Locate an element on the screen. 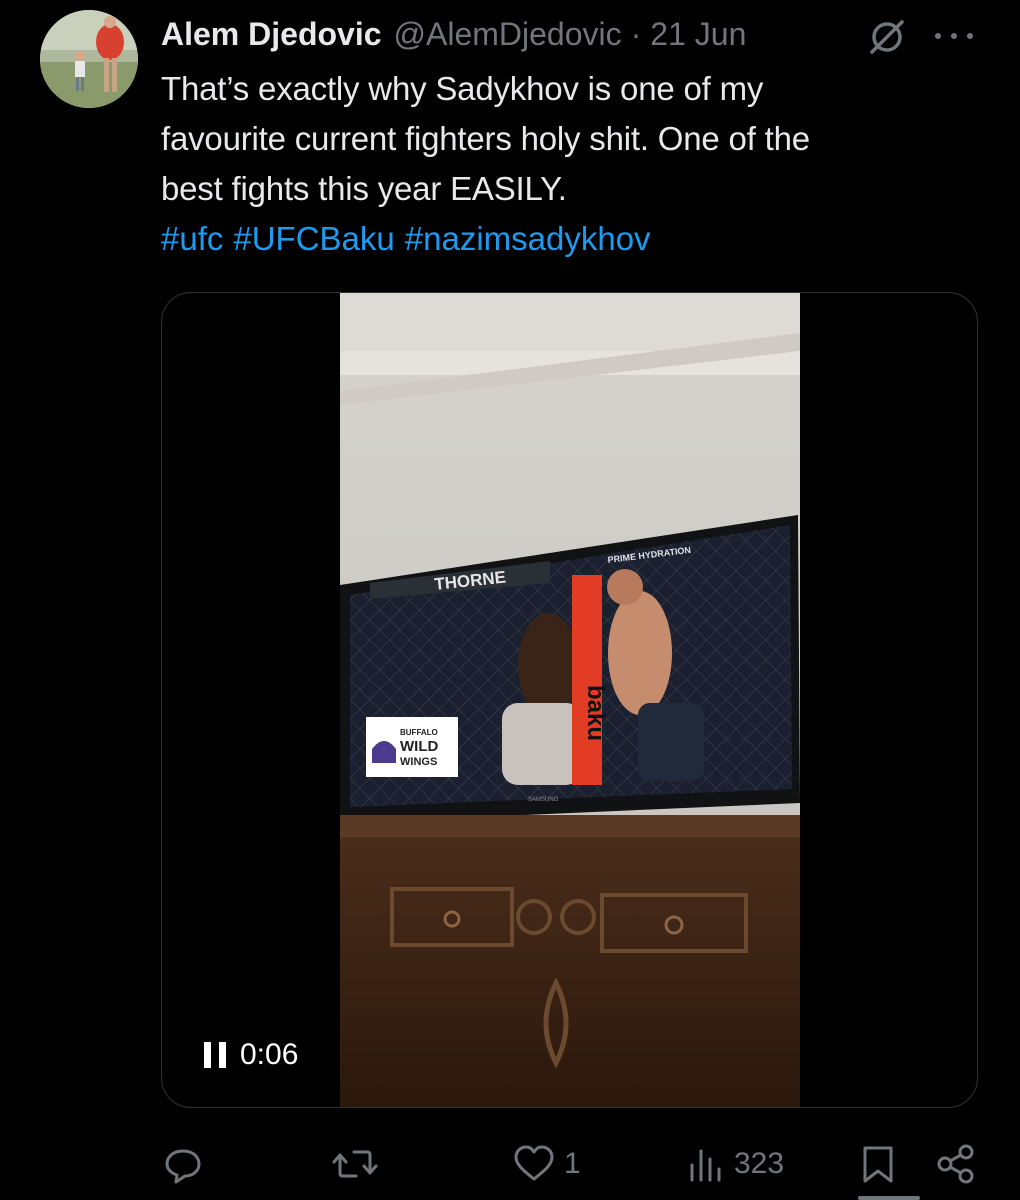 Image resolution: width=1020 pixels, height=1200 pixels. bookmark-icon is located at coordinates (878, 1164).